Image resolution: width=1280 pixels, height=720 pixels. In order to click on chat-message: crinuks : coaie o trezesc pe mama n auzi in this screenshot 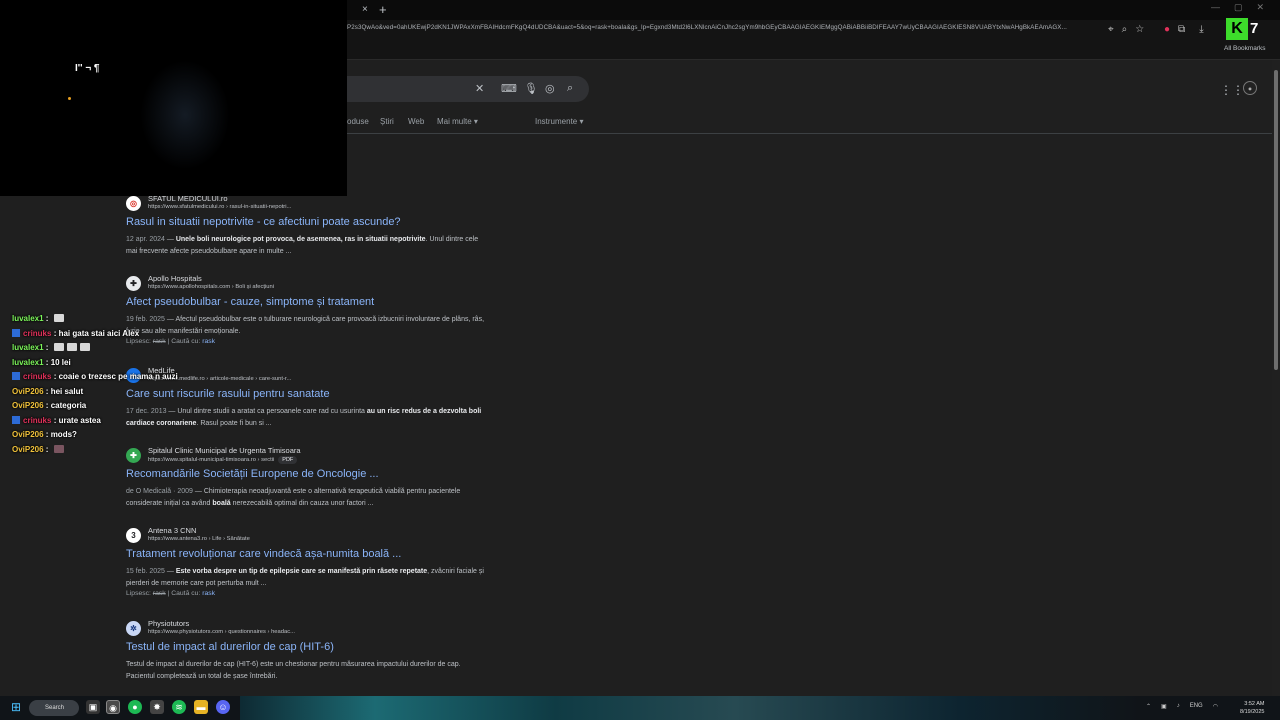, I will do `click(95, 379)`.